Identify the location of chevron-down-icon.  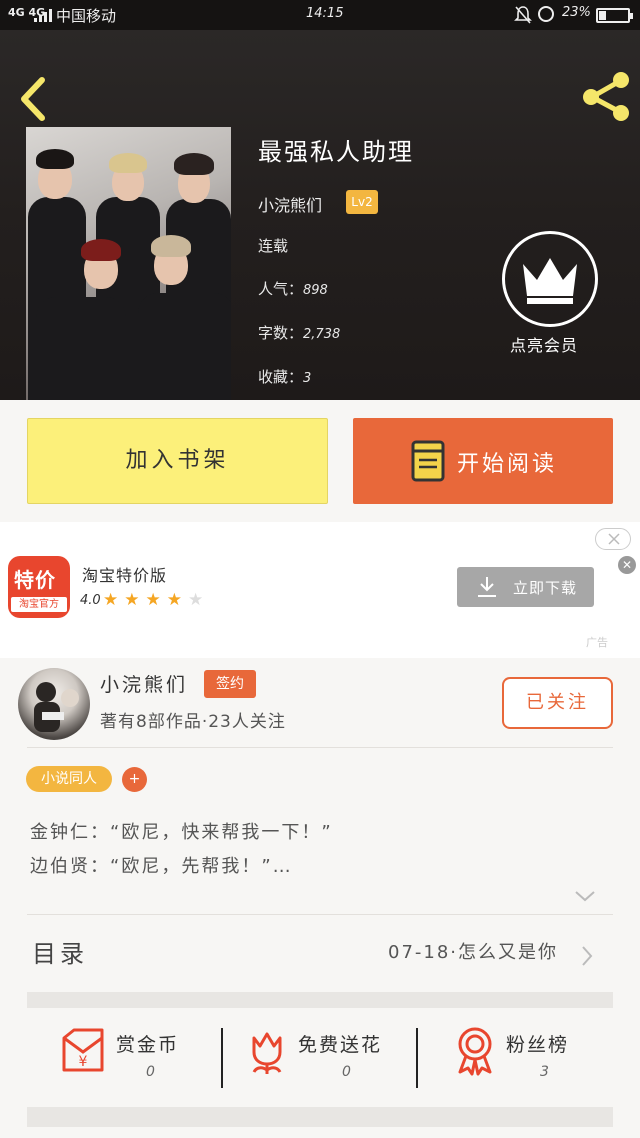
(585, 896).